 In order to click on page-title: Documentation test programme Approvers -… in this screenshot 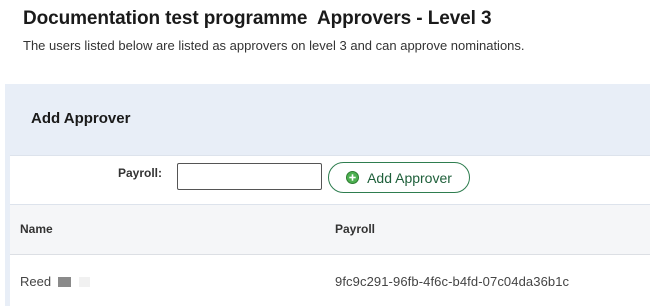, I will do `click(257, 18)`.